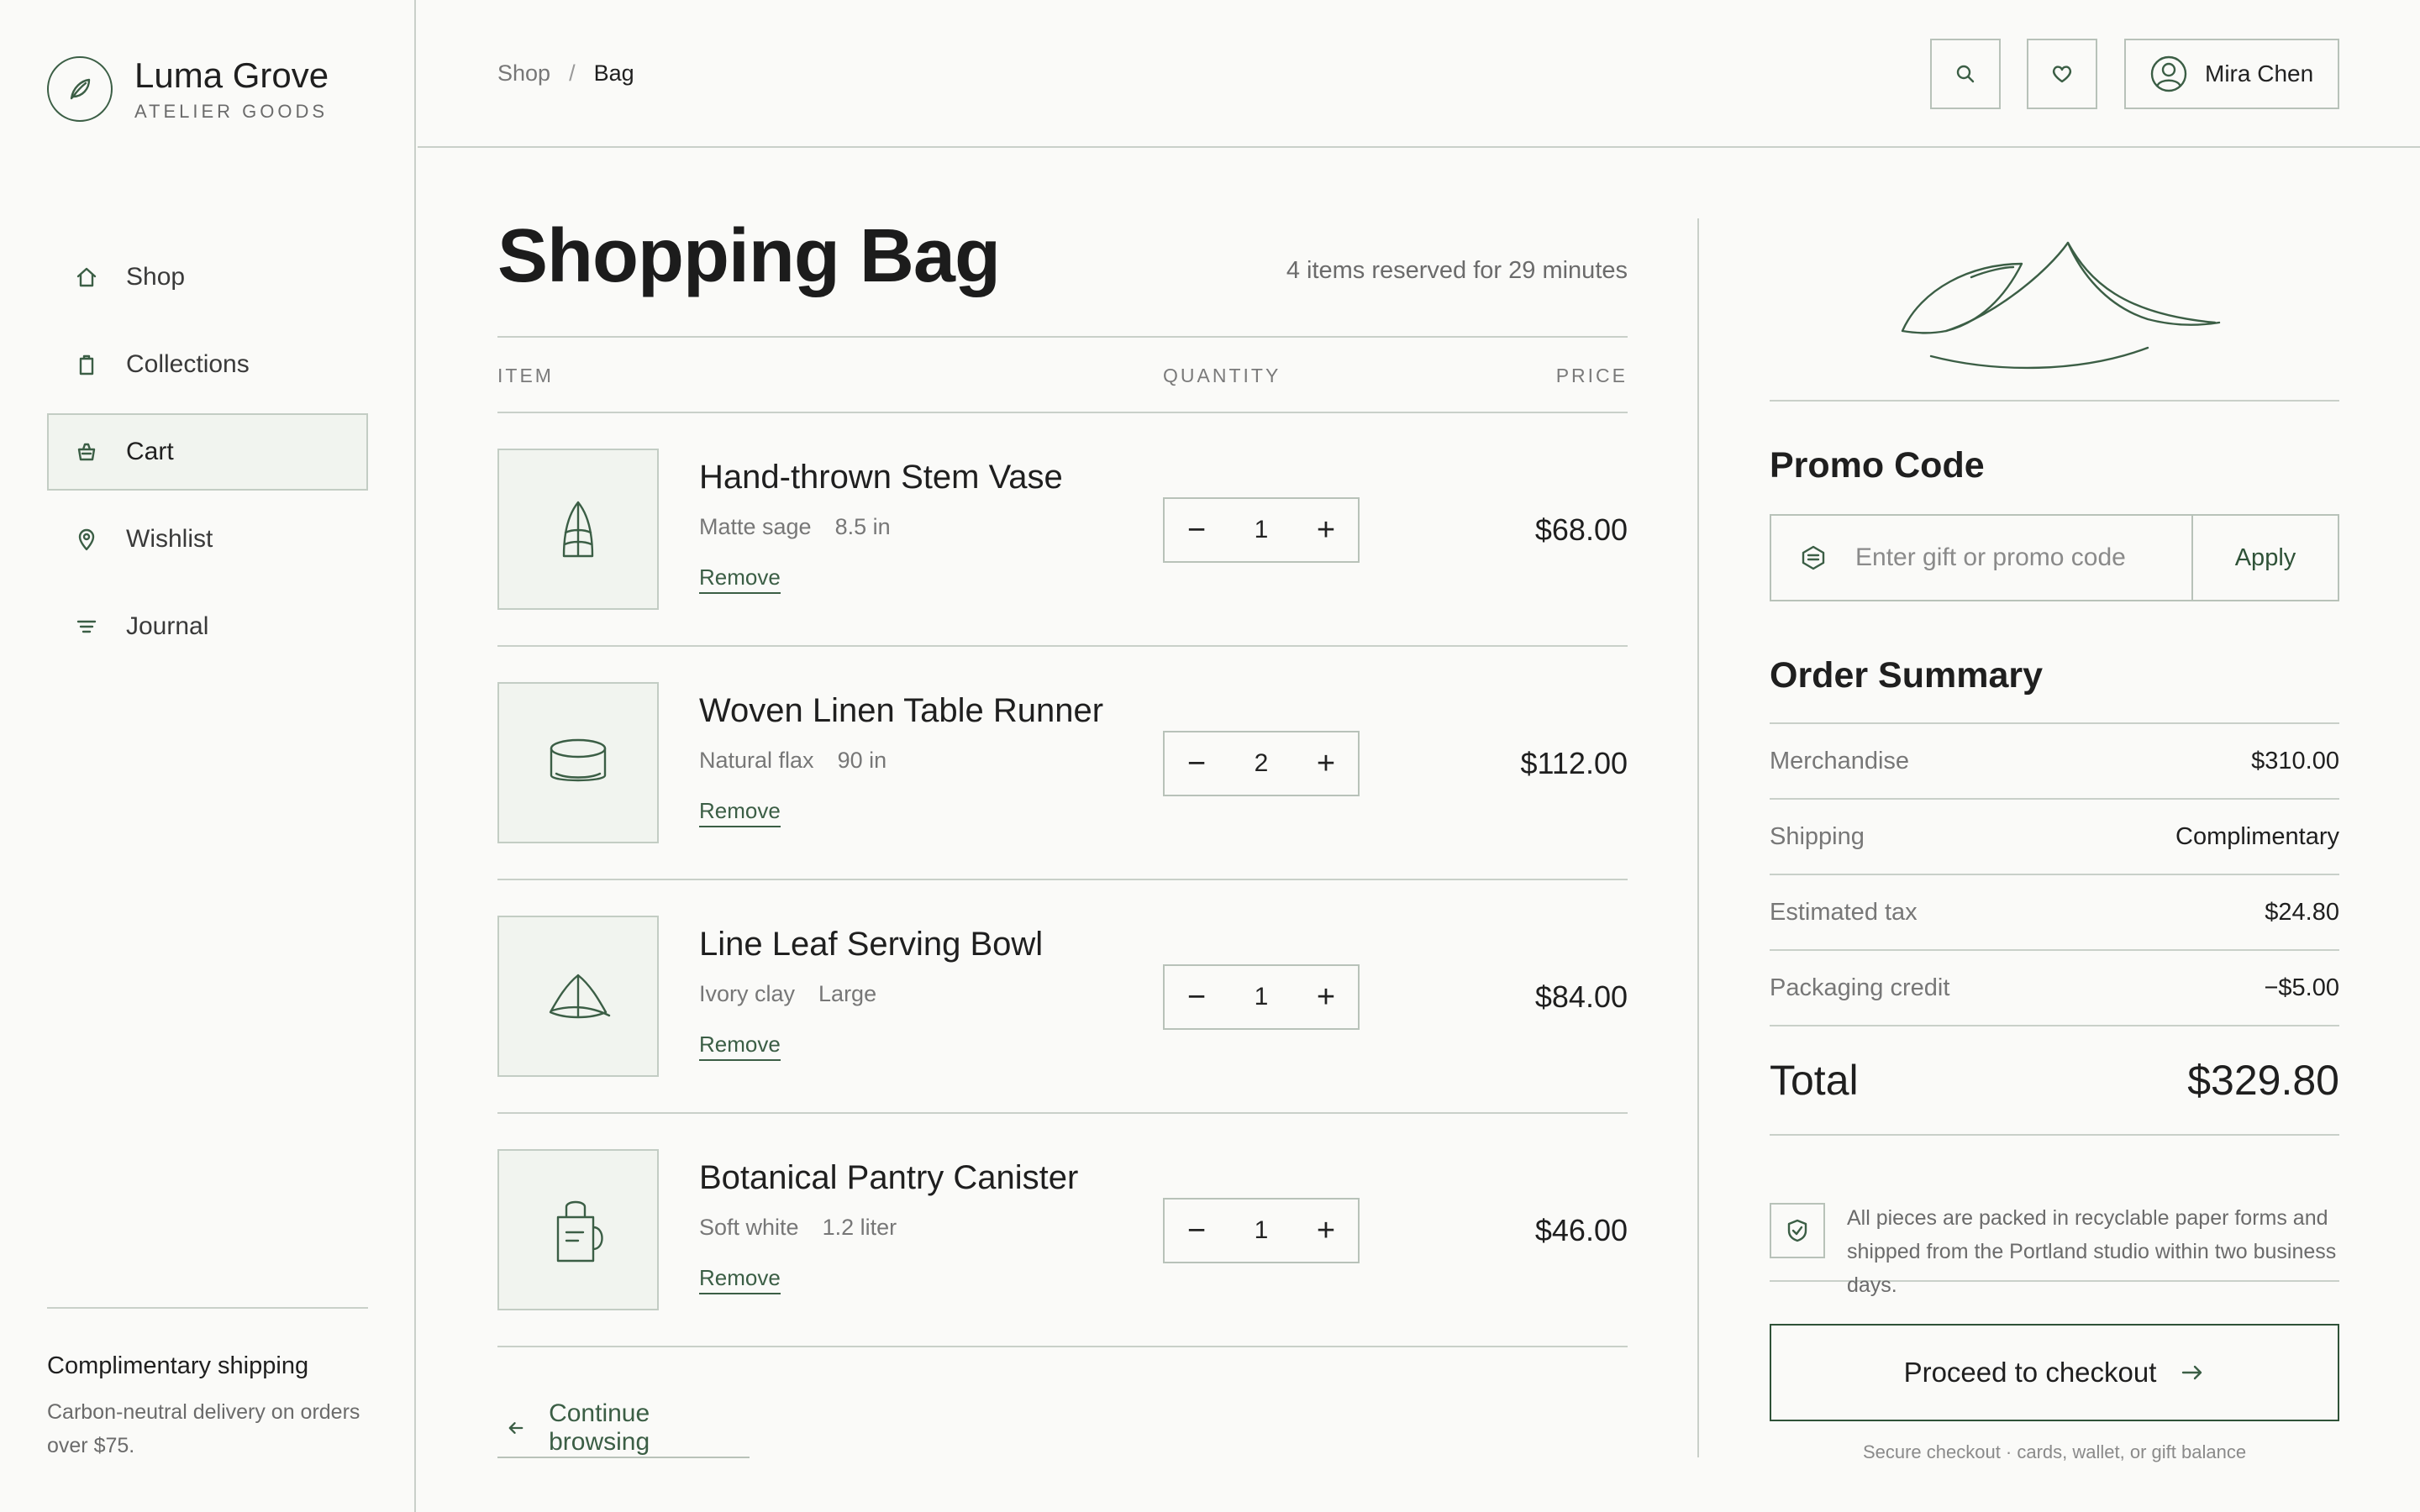 The image size is (2420, 1512). What do you see at coordinates (2054, 837) in the screenshot?
I see `summary-row-shipping: Shipping Complimentary` at bounding box center [2054, 837].